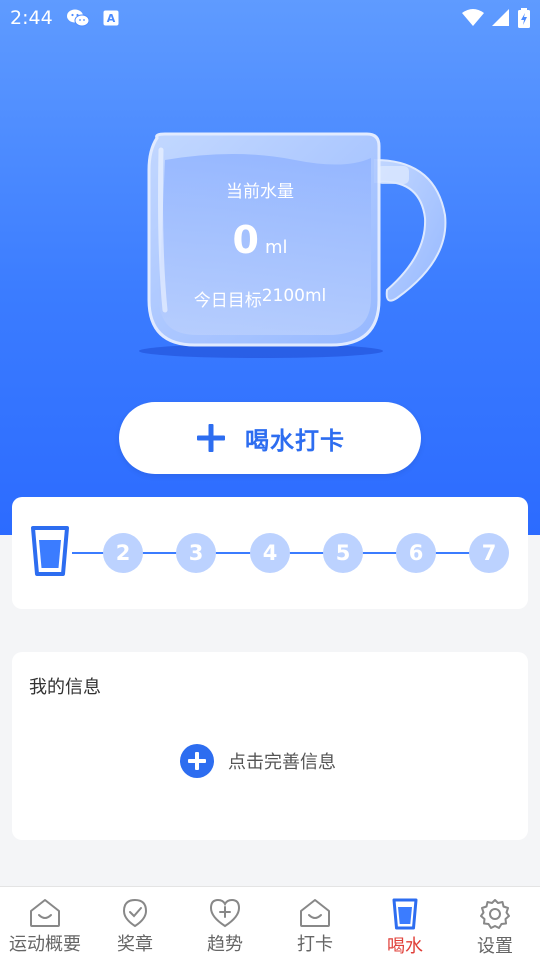  What do you see at coordinates (196, 553) in the screenshot?
I see `day-dot-3: 3` at bounding box center [196, 553].